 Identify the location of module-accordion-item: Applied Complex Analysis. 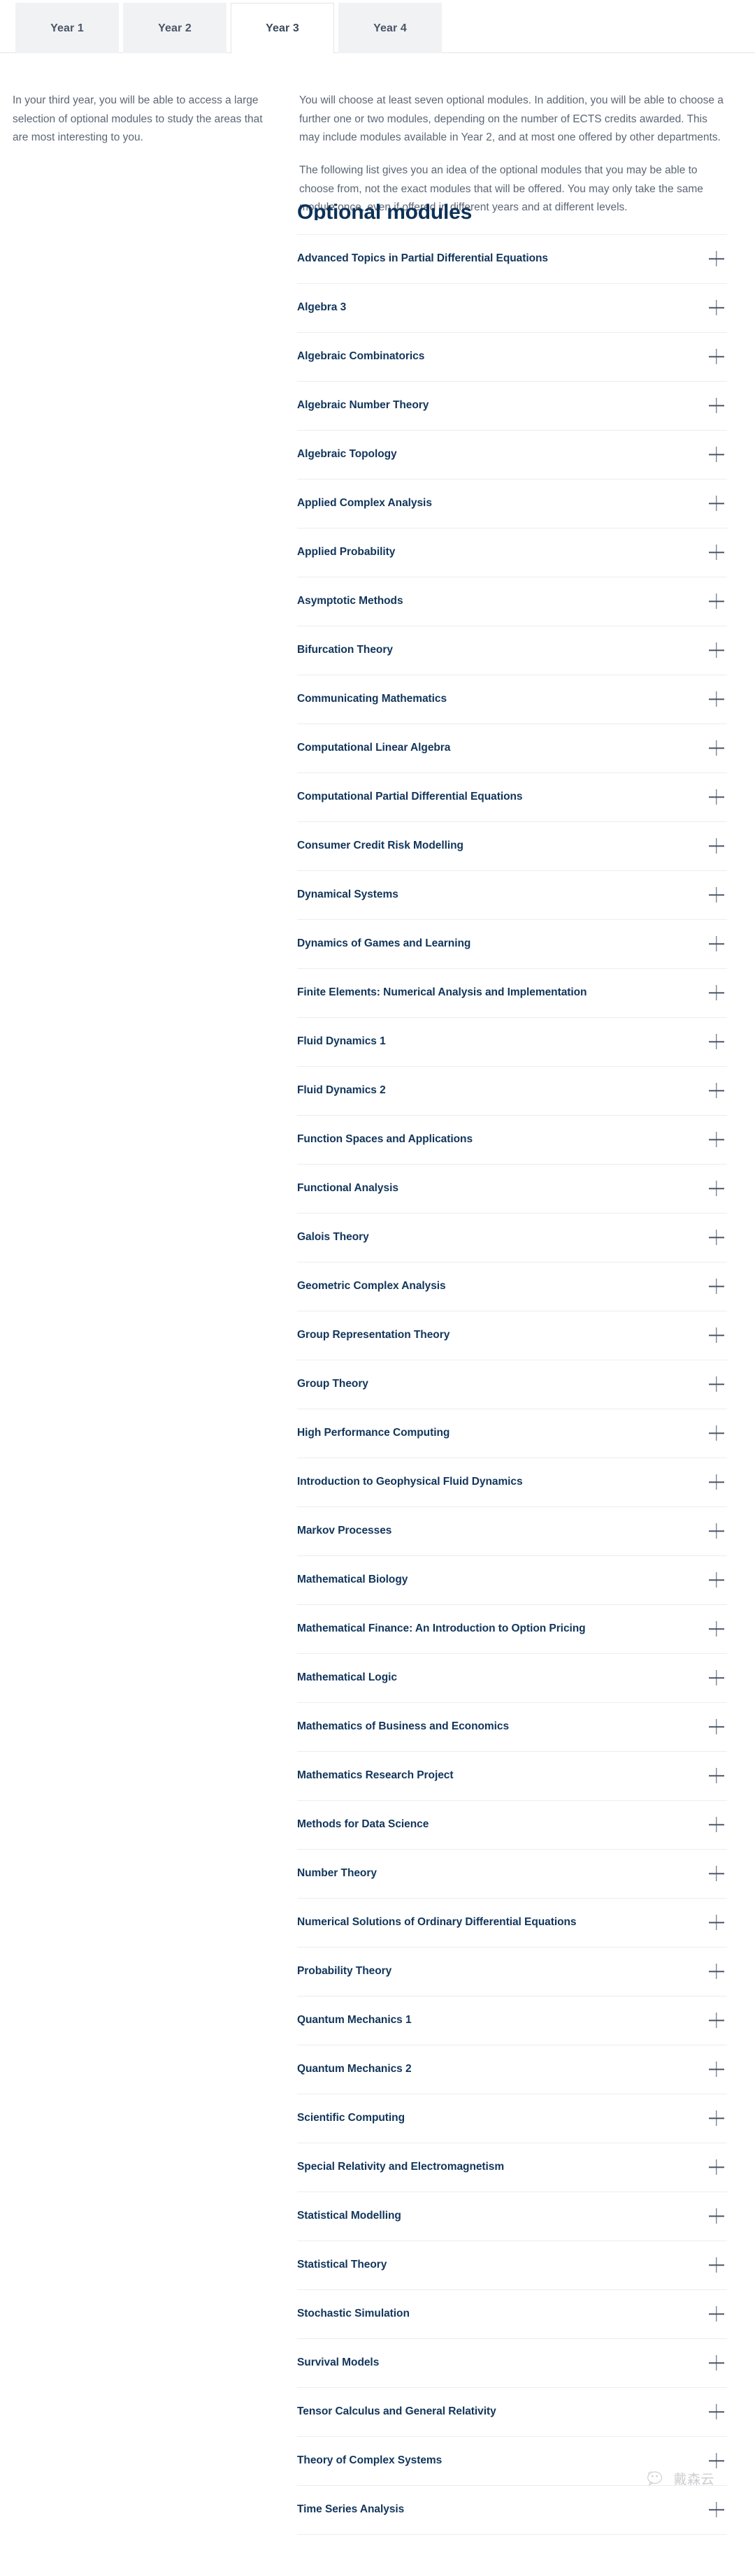
(512, 504).